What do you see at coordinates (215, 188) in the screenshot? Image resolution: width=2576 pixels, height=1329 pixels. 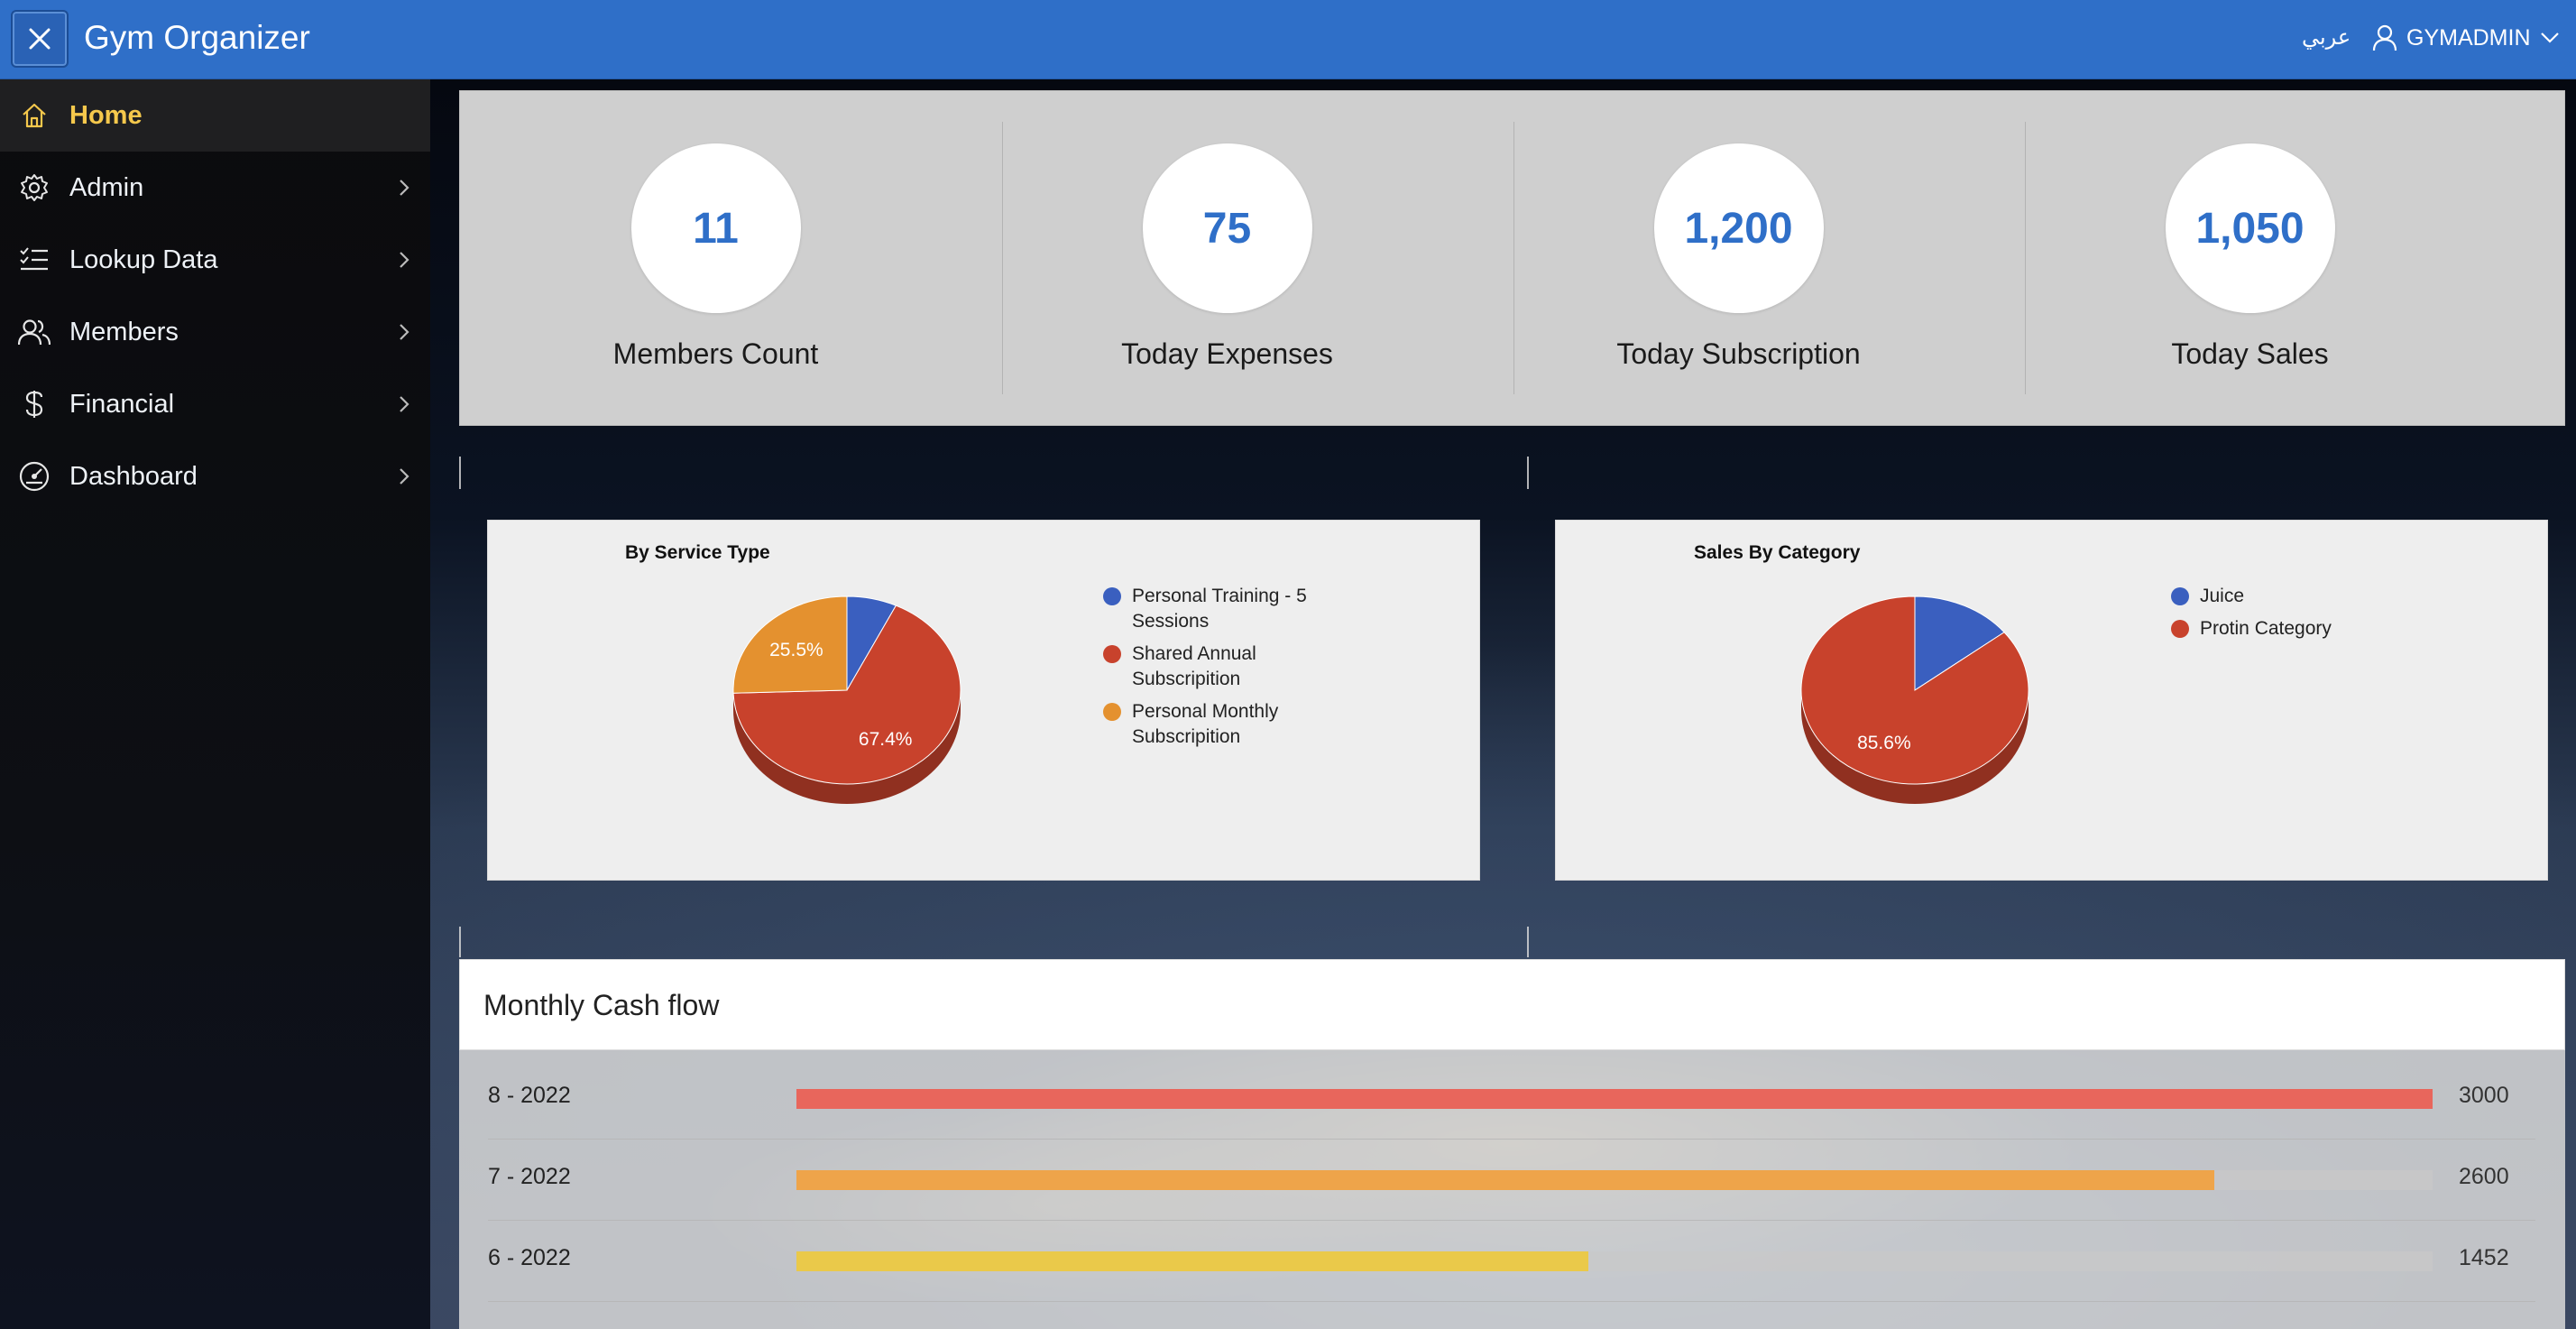 I see `sidebar-item-admin: Admin` at bounding box center [215, 188].